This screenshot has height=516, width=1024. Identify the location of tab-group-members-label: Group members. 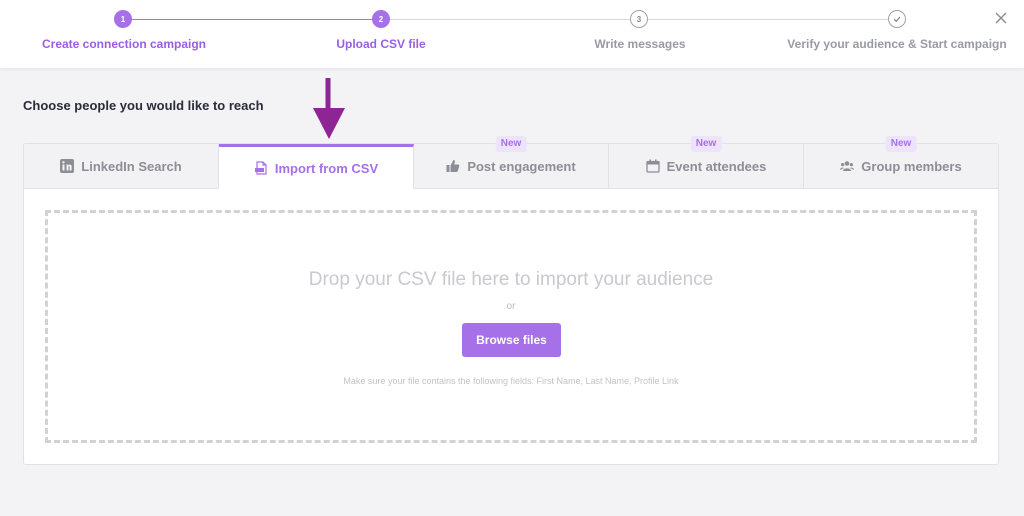
(911, 166).